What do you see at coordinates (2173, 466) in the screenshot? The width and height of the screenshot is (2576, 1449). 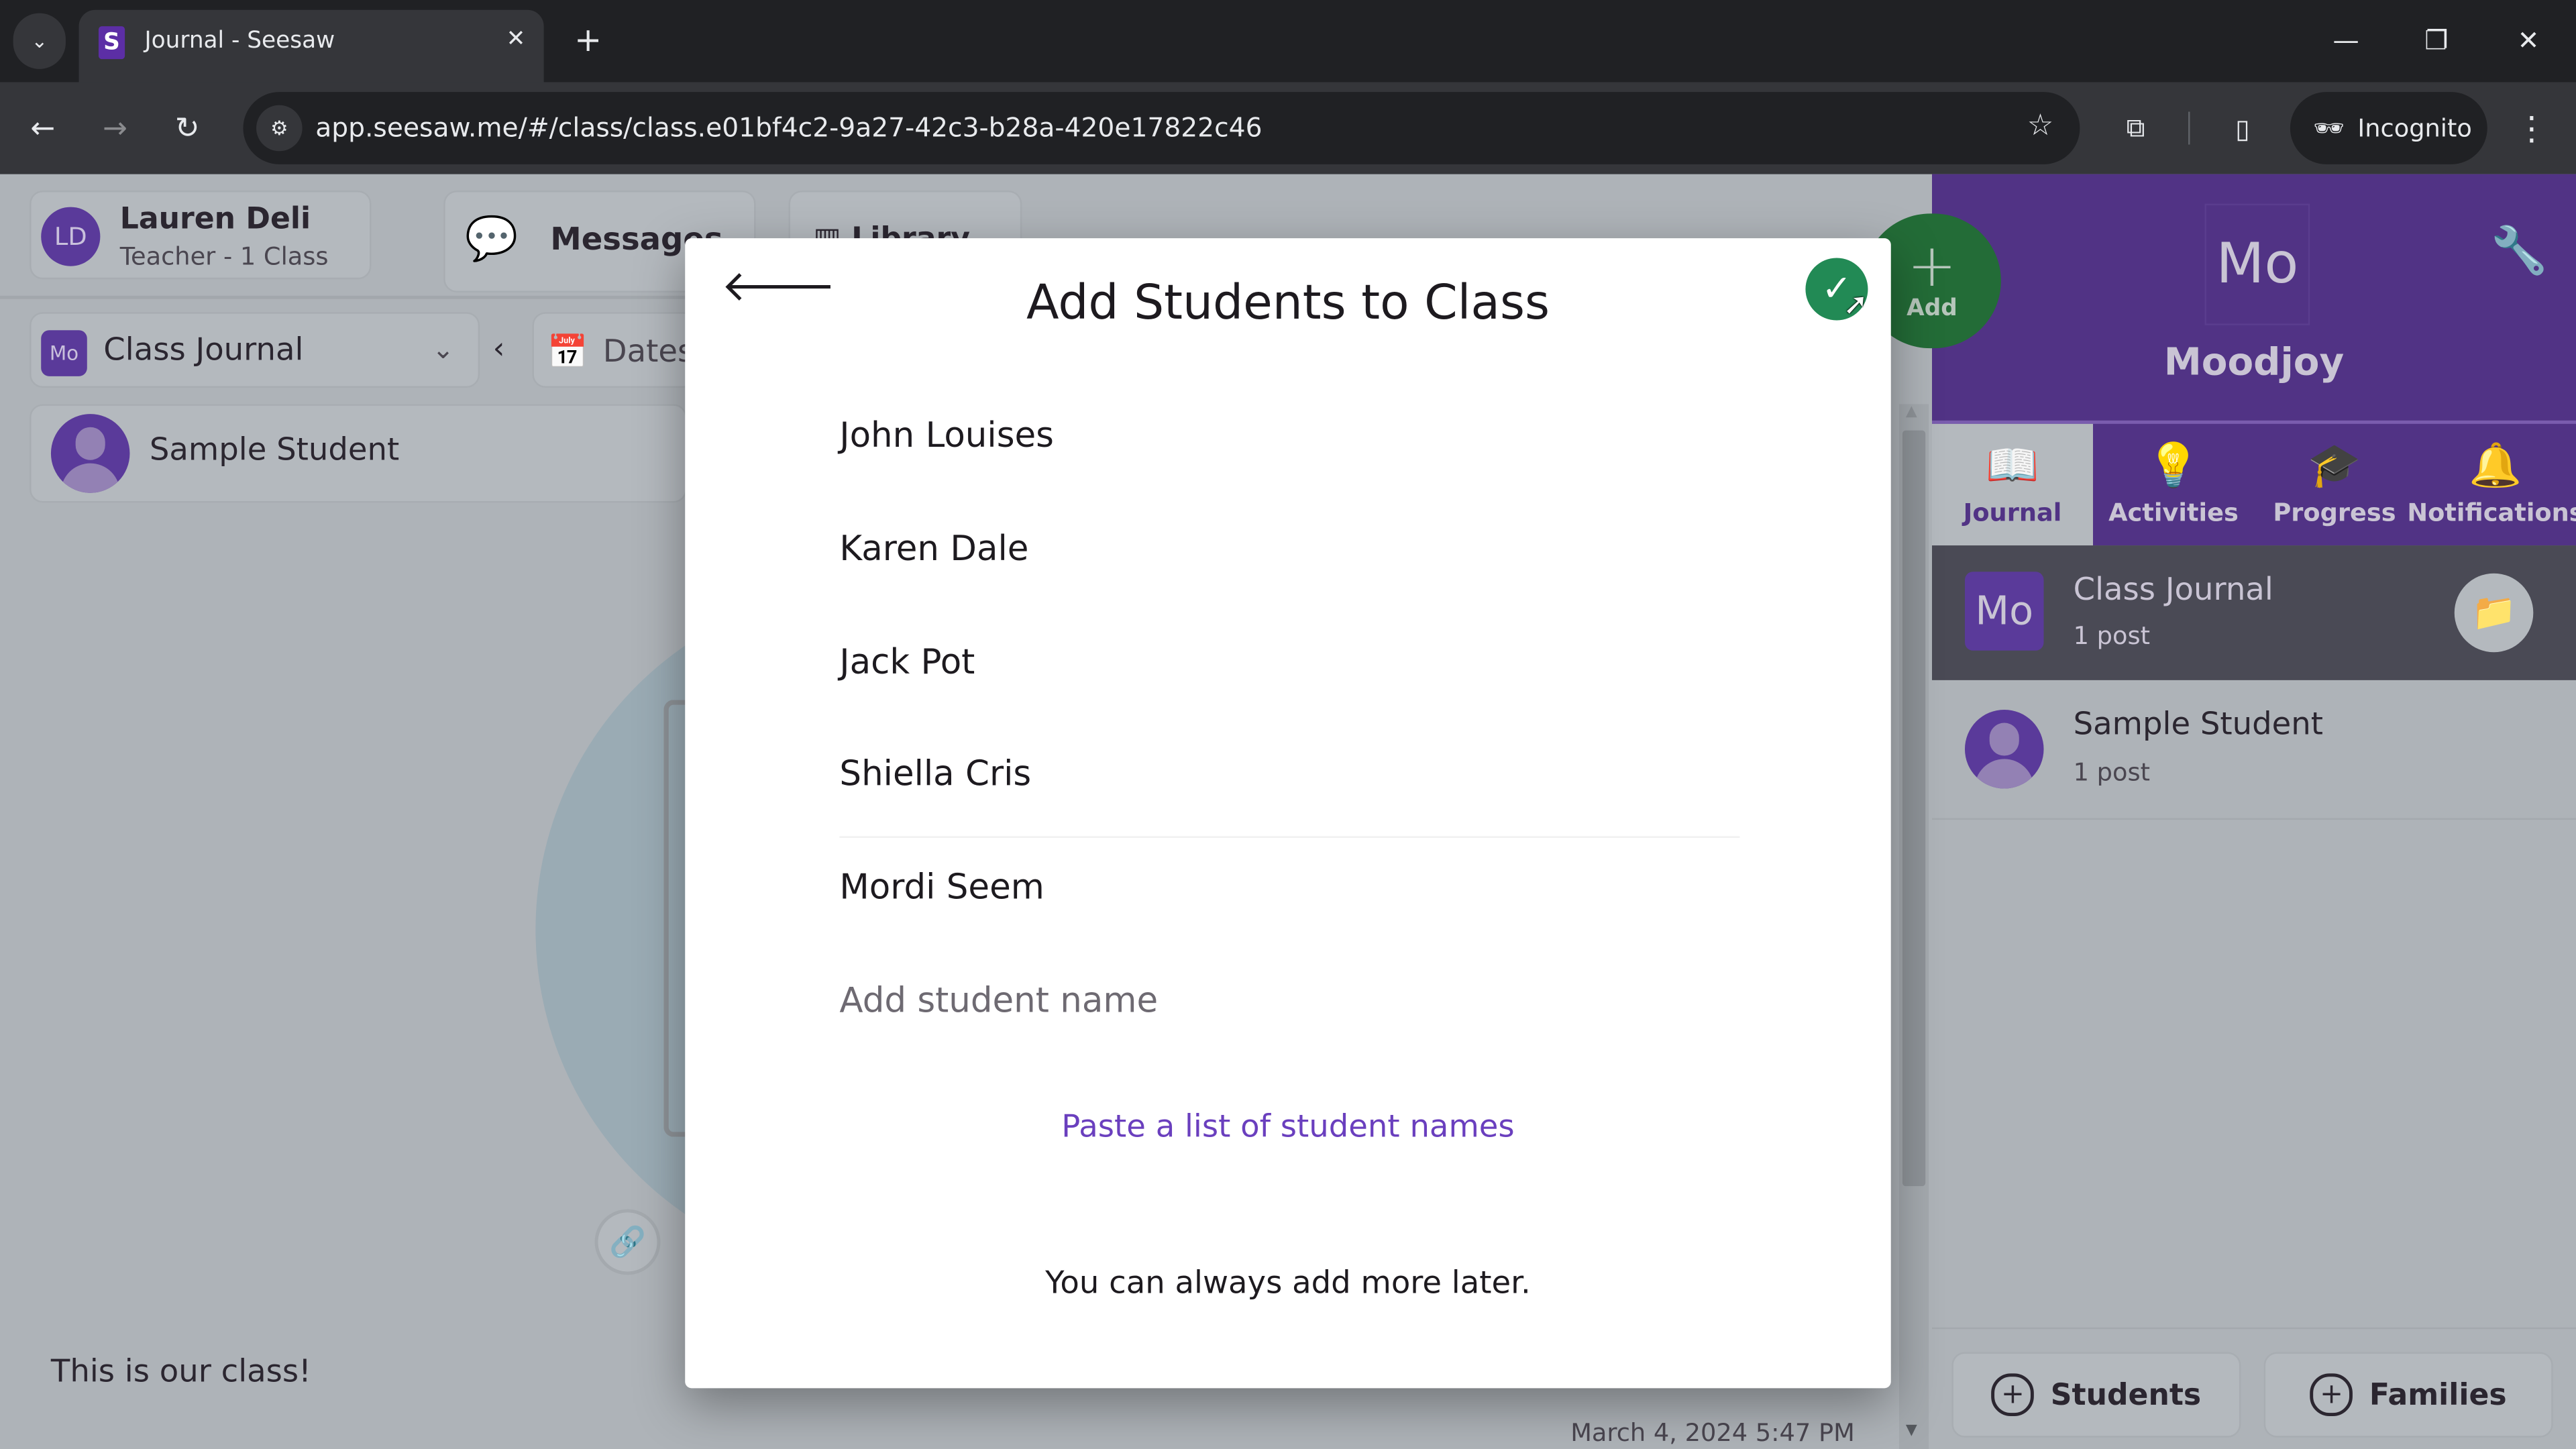 I see `lightbulb-icon: 💡` at bounding box center [2173, 466].